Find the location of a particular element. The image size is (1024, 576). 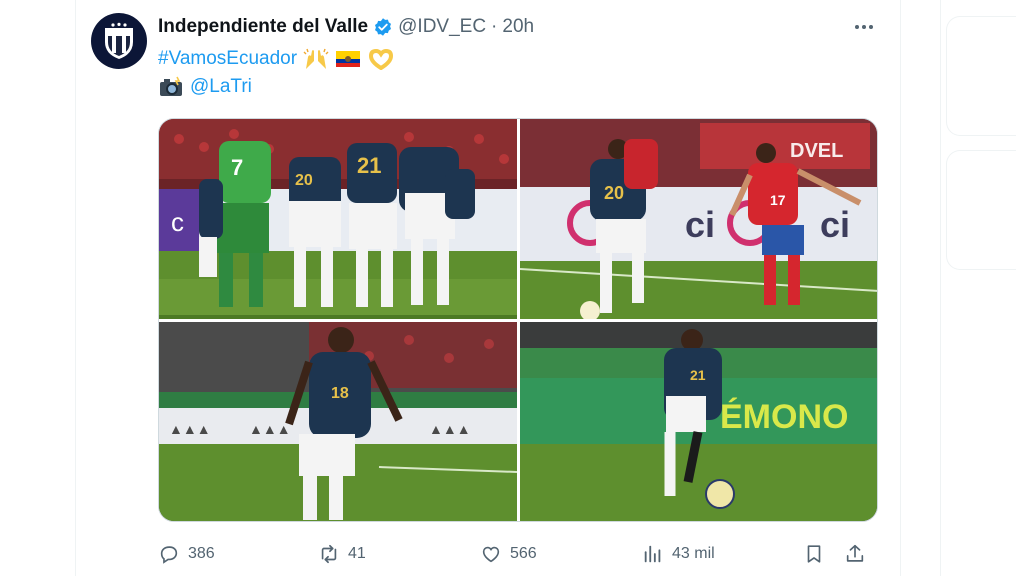

post-time: 20h is located at coordinates (518, 27).